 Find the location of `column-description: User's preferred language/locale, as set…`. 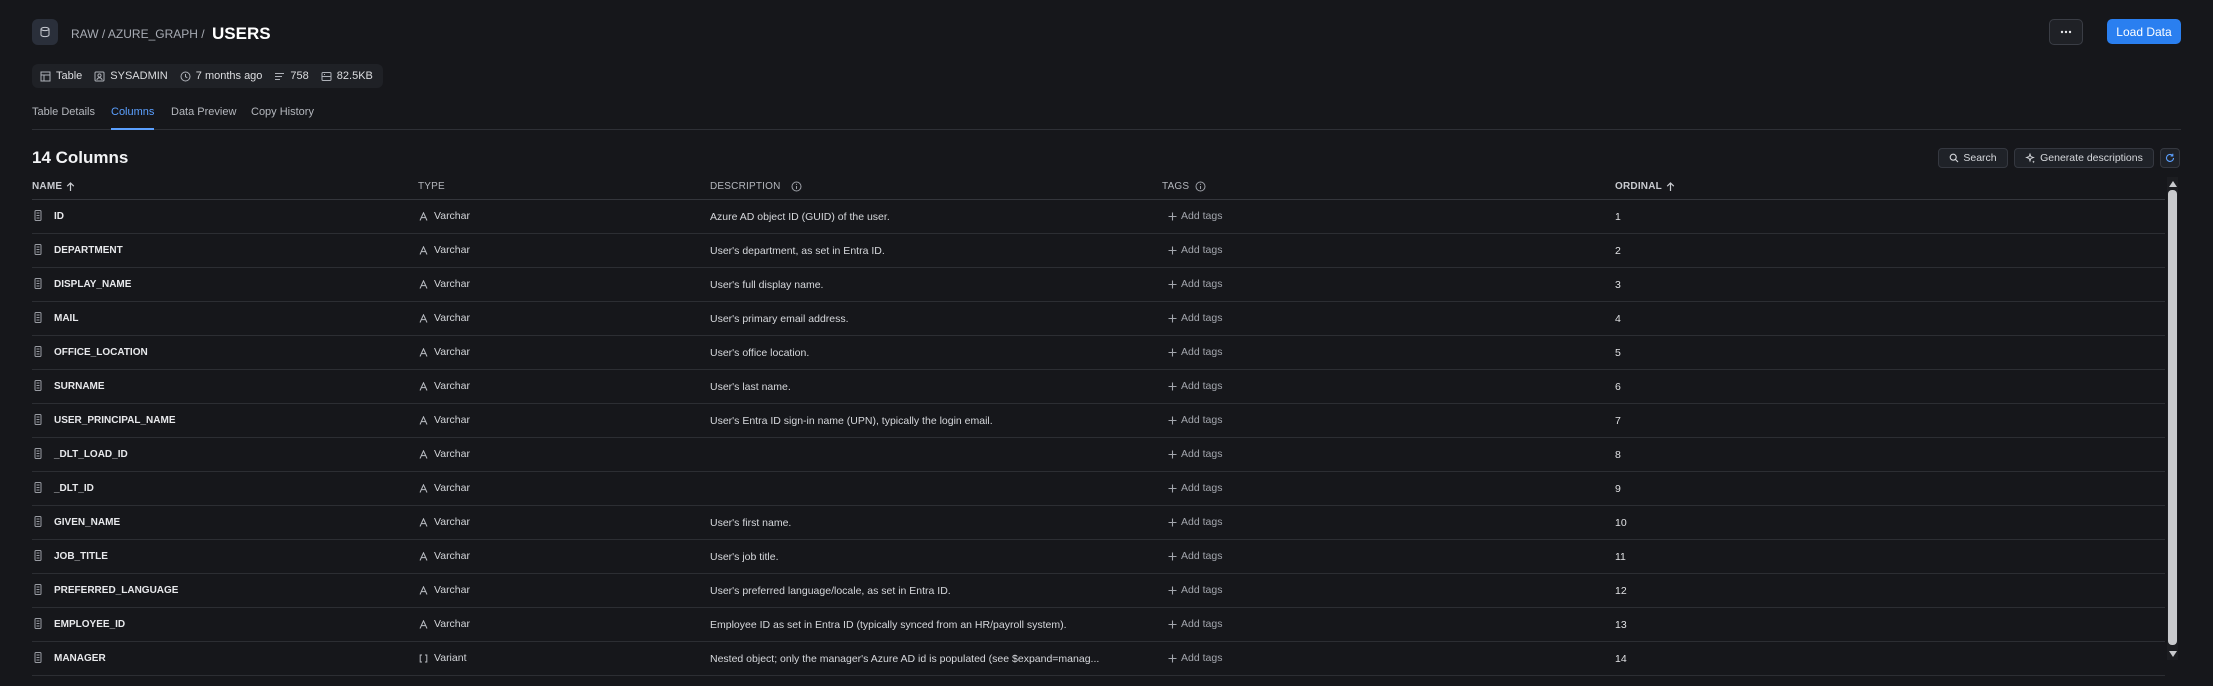

column-description: User's preferred language/locale, as set… is located at coordinates (830, 591).